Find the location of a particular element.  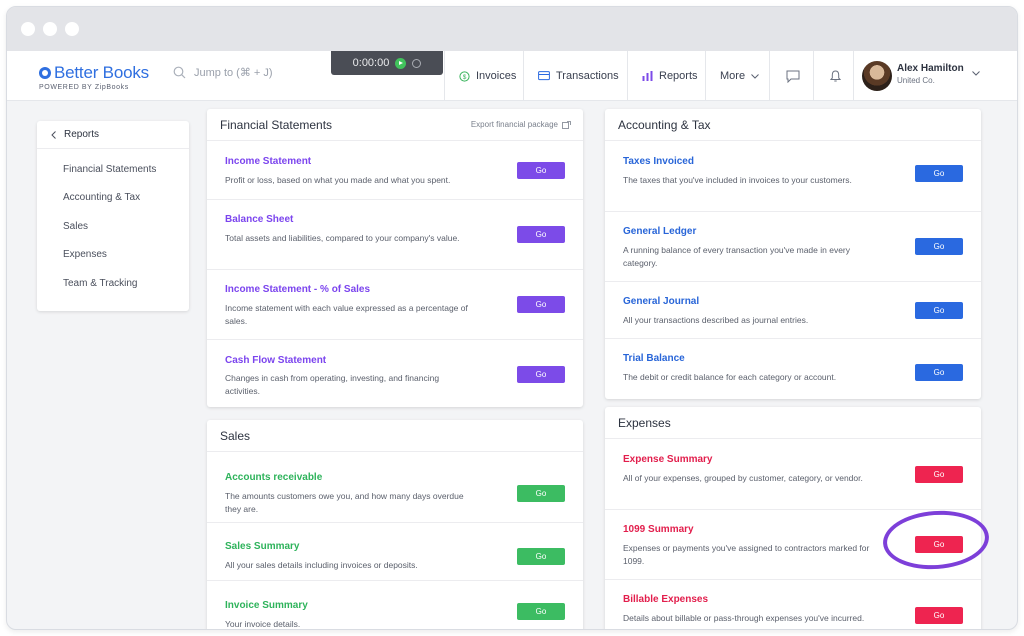

report-link-income-statement: Income Statement is located at coordinates (268, 161).